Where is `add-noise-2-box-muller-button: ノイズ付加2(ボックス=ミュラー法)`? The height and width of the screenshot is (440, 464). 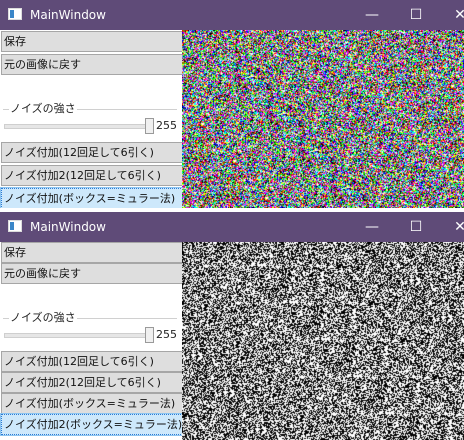
add-noise-2-box-muller-button: ノイズ付加2(ボックス=ミュラー法) is located at coordinates (92, 424).